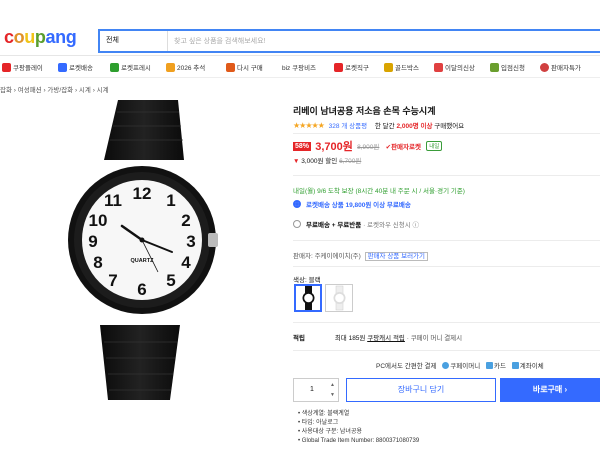  I want to click on coupon-row: ▼ 3,000원 할인 6,700원, so click(327, 160).